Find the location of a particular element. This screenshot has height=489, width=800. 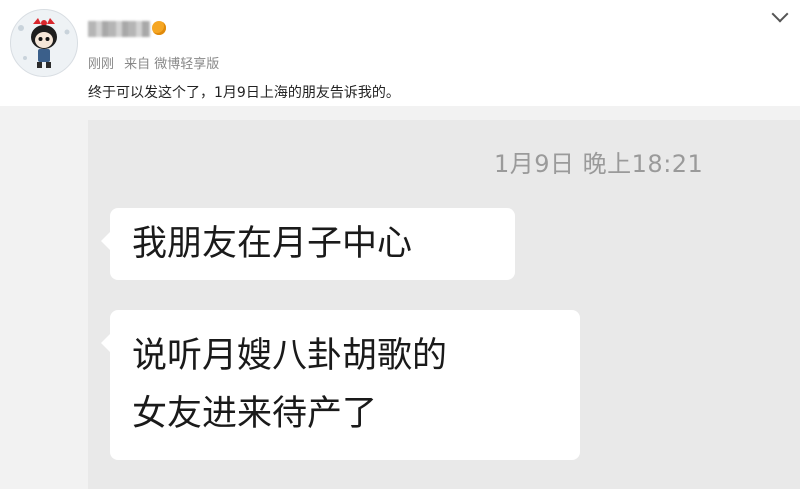

avatar is located at coordinates (44, 43).